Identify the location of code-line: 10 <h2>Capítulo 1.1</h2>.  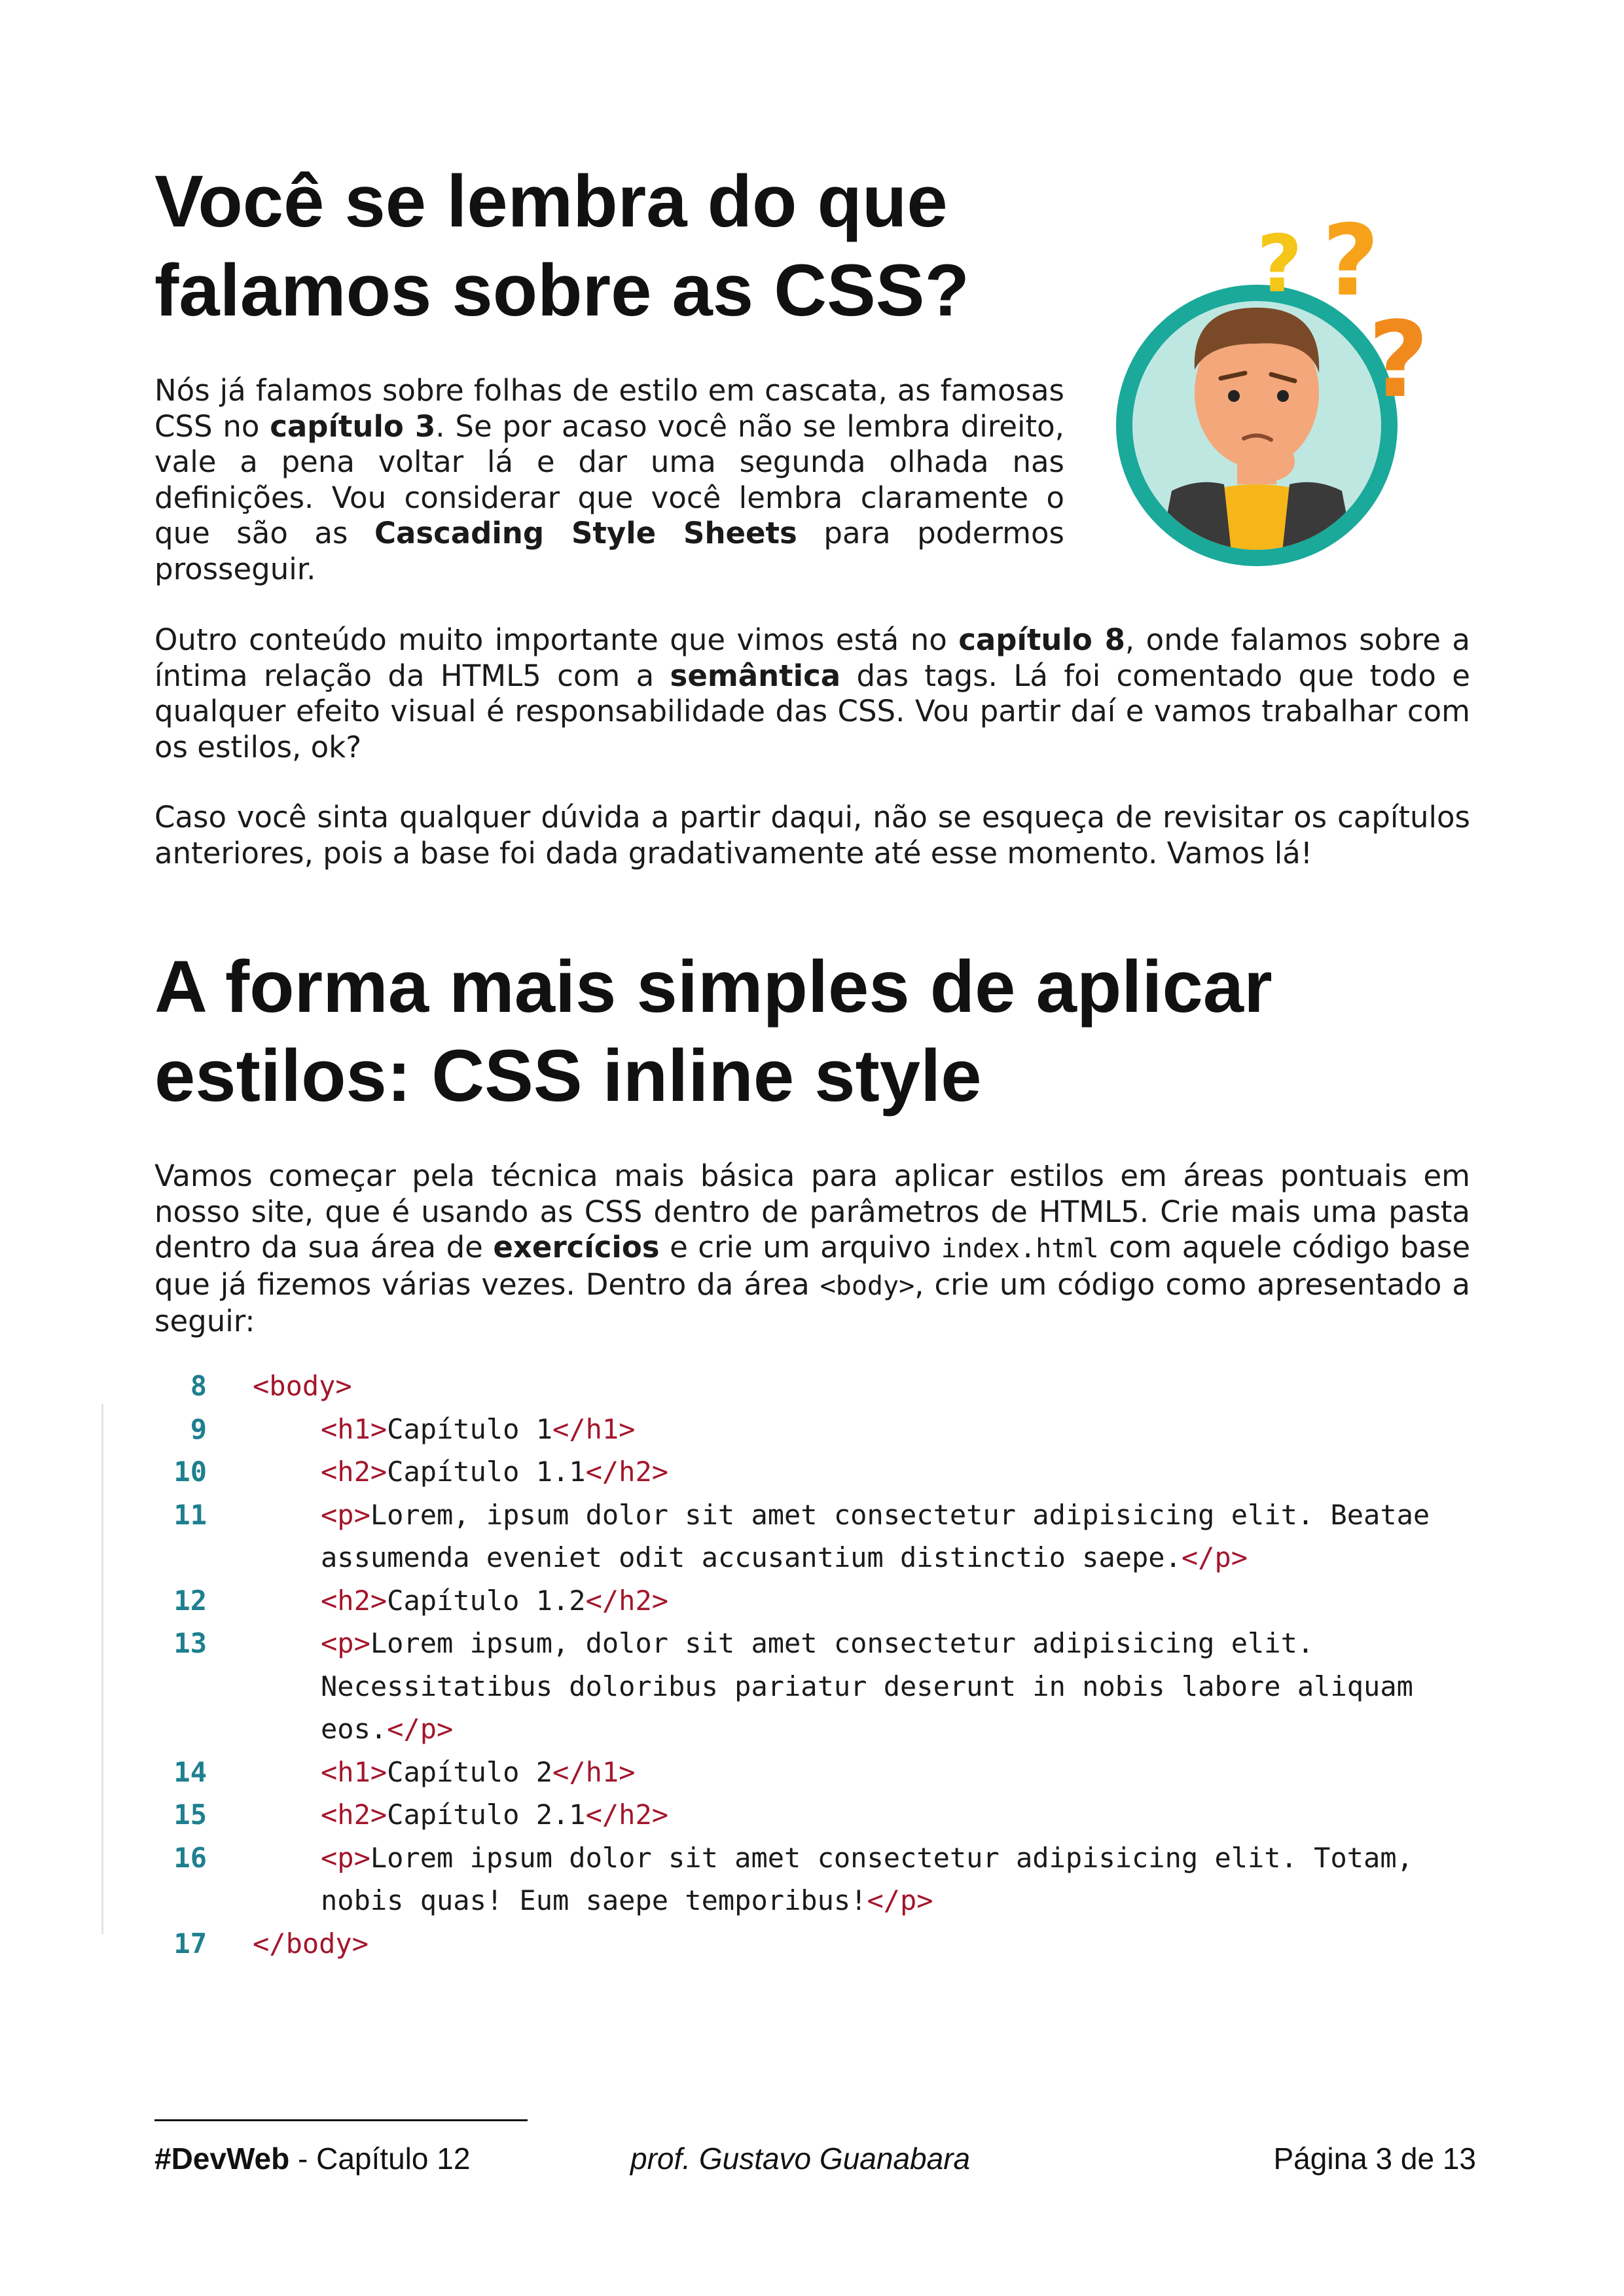
(812, 1472).